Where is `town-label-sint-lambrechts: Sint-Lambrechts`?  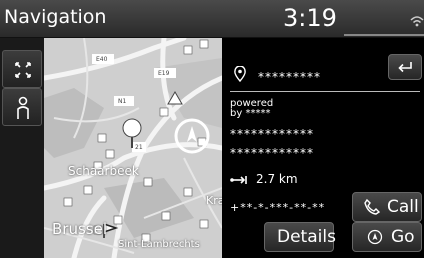 town-label-sint-lambrechts: Sint-Lambrechts is located at coordinates (159, 244).